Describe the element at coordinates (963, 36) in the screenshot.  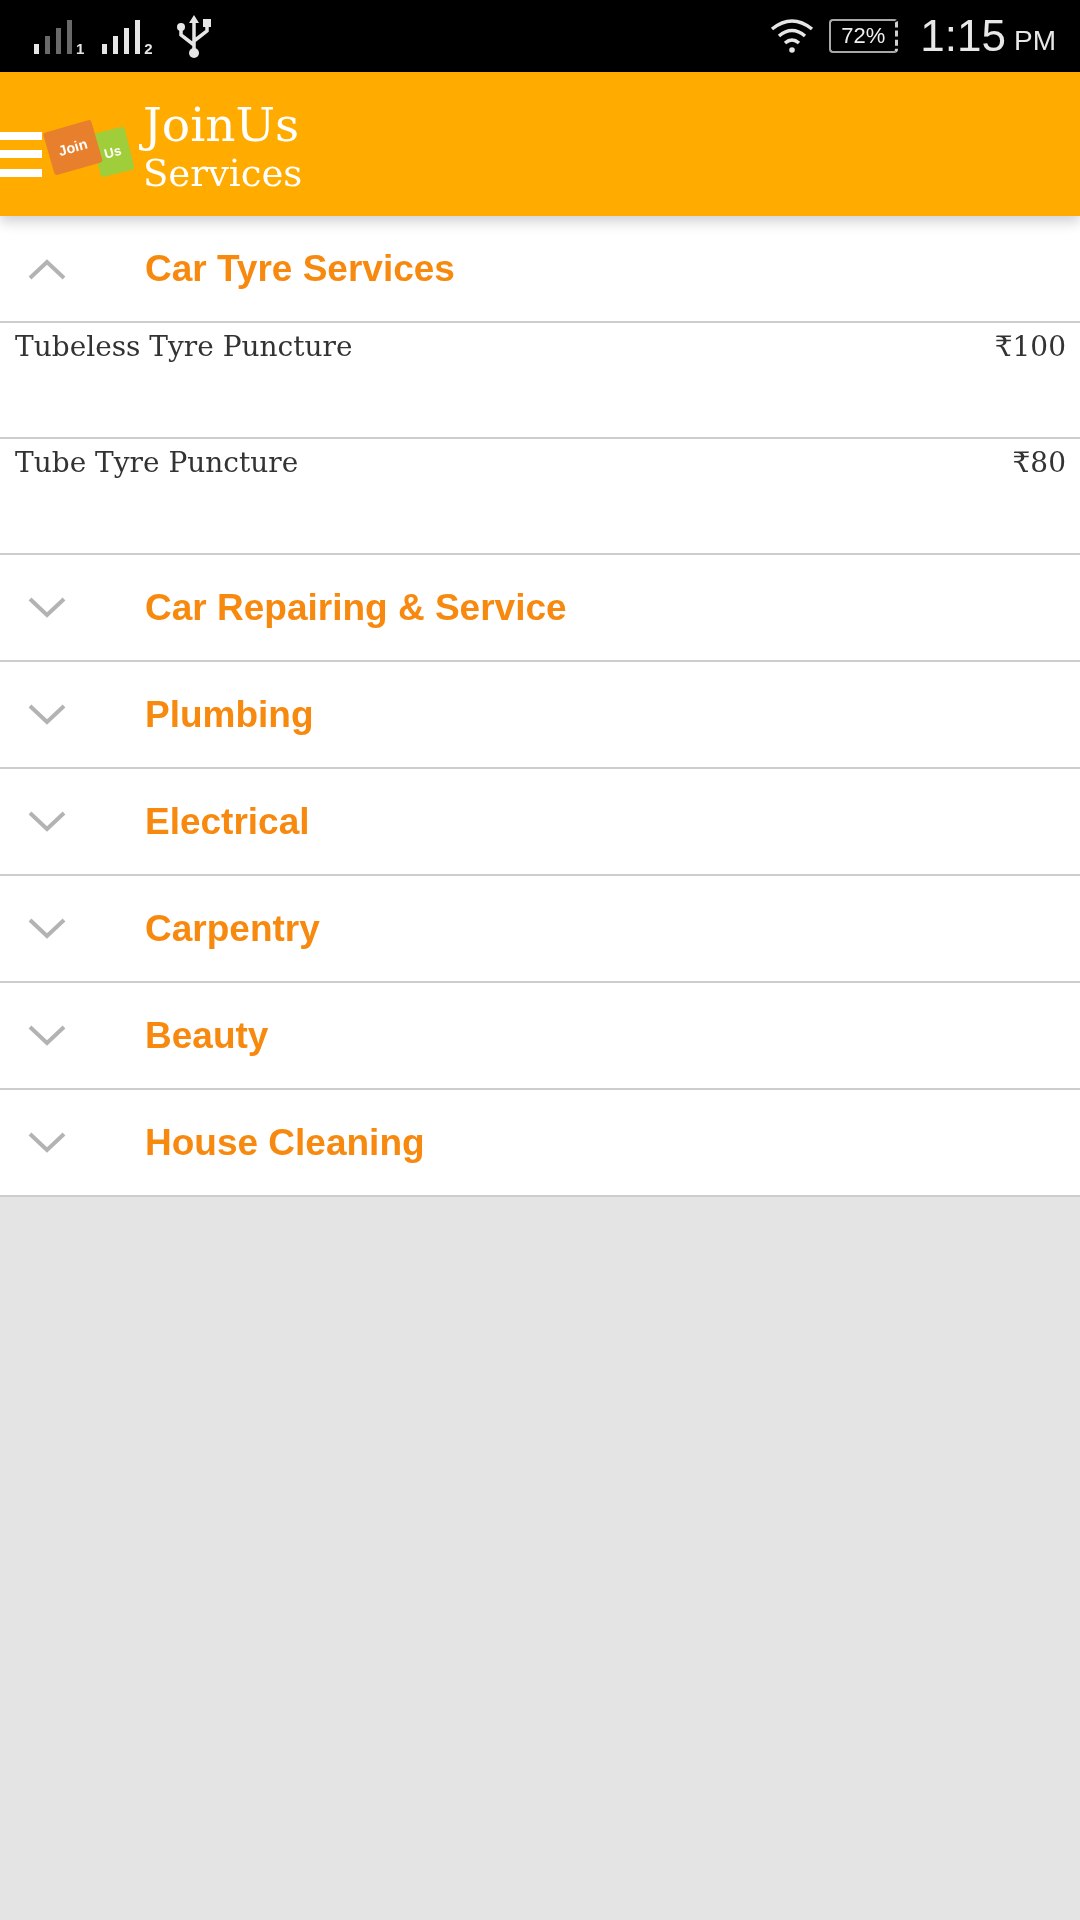
I see `clock-time: 1:15` at that location.